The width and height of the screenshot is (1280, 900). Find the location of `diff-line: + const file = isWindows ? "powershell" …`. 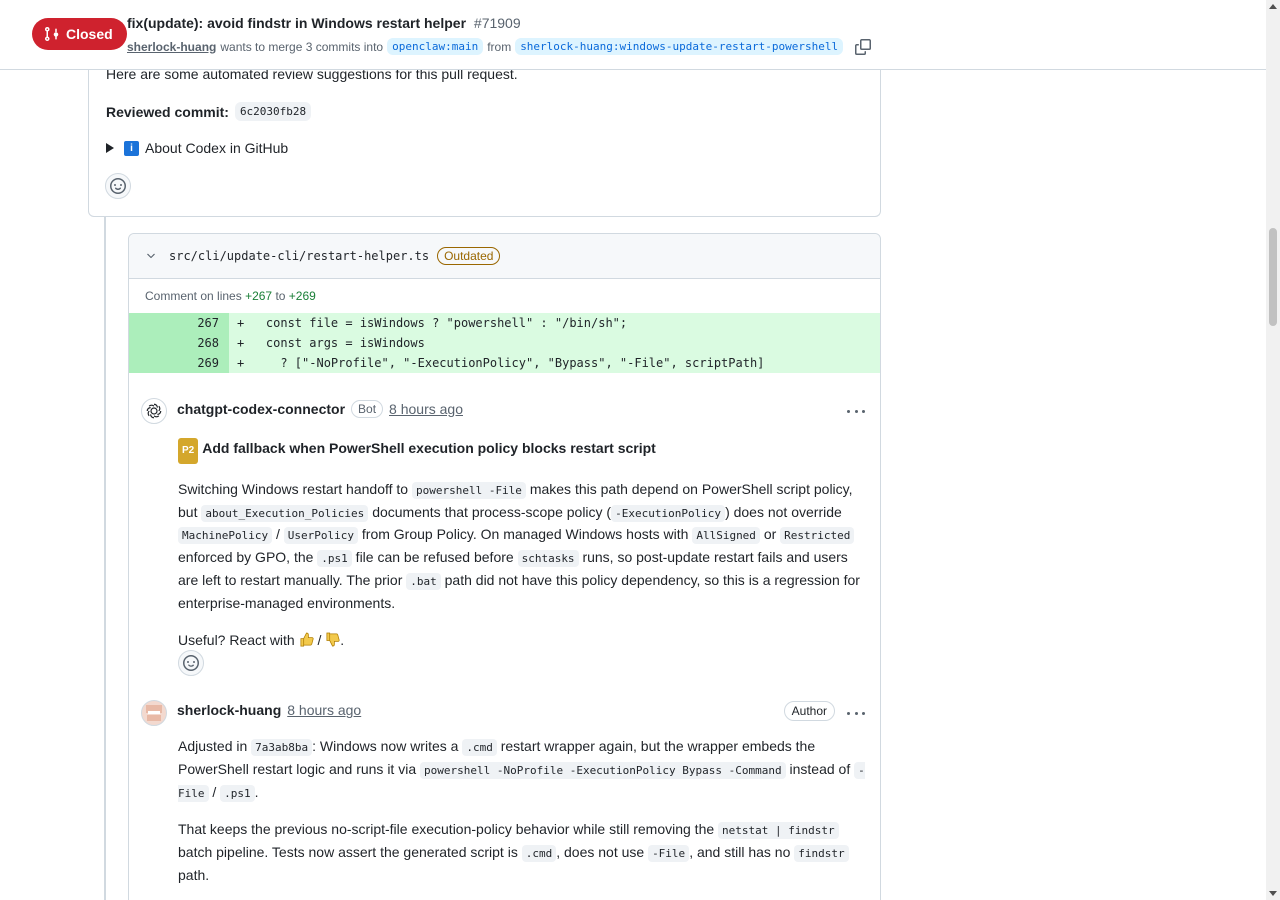

diff-line: + const file = isWindows ? "powershell" … is located at coordinates (554, 323).